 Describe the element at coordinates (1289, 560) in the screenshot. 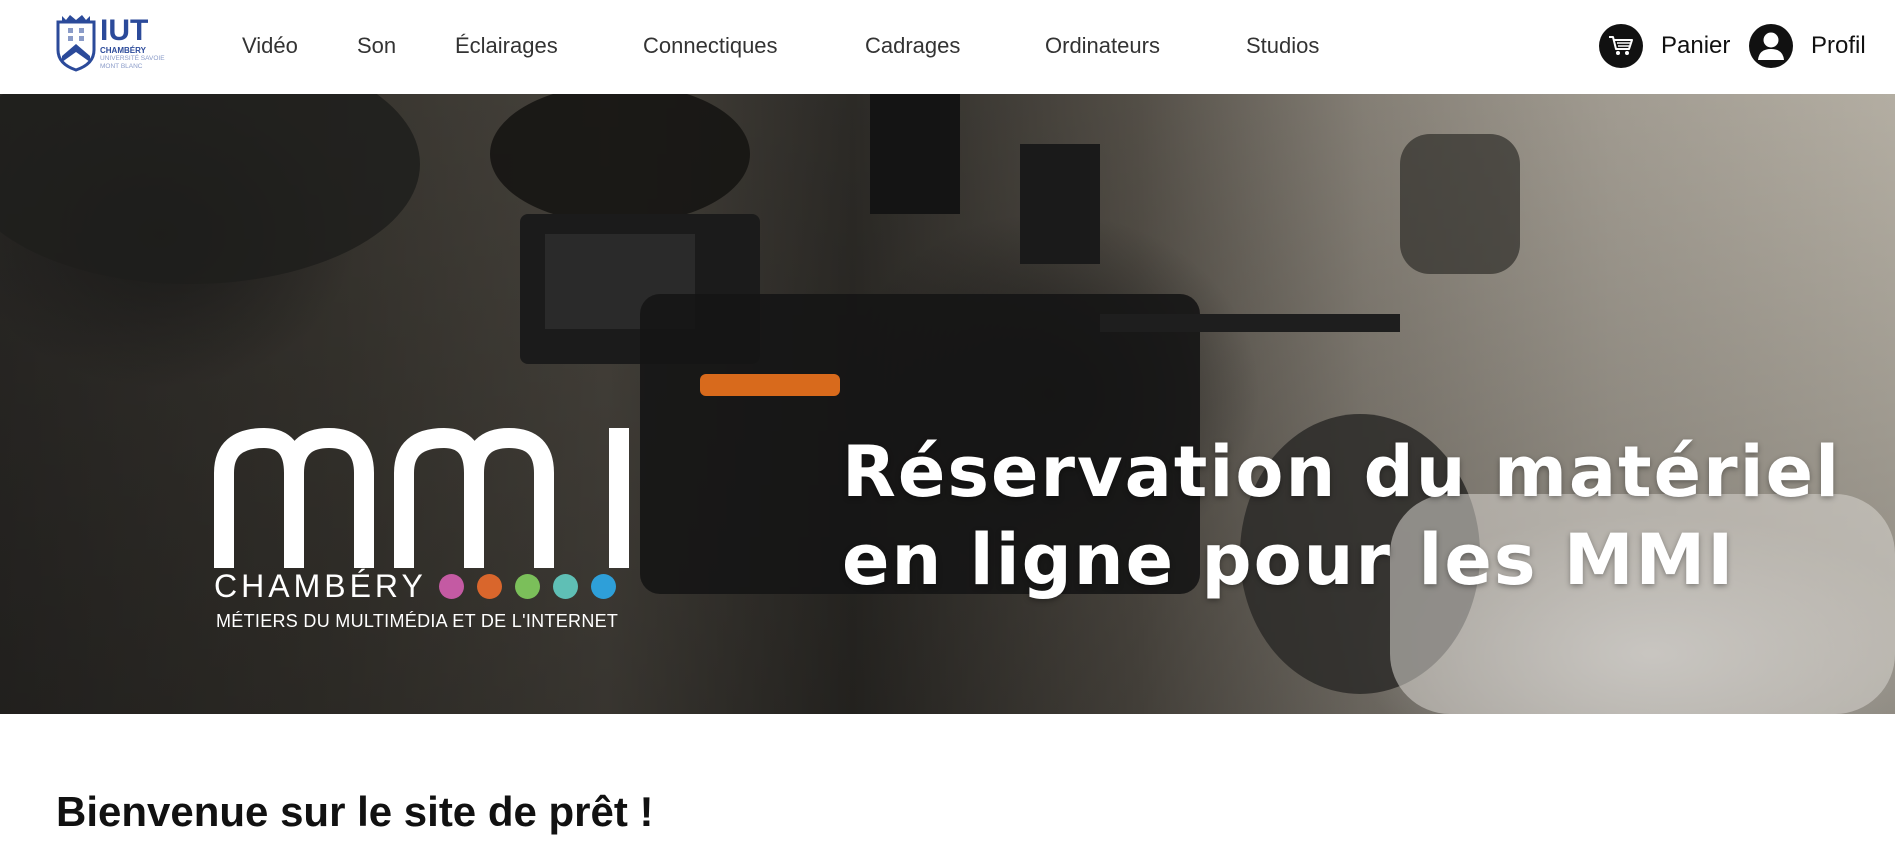

I see `hero-title-line2: en ligne pour les MMI` at that location.